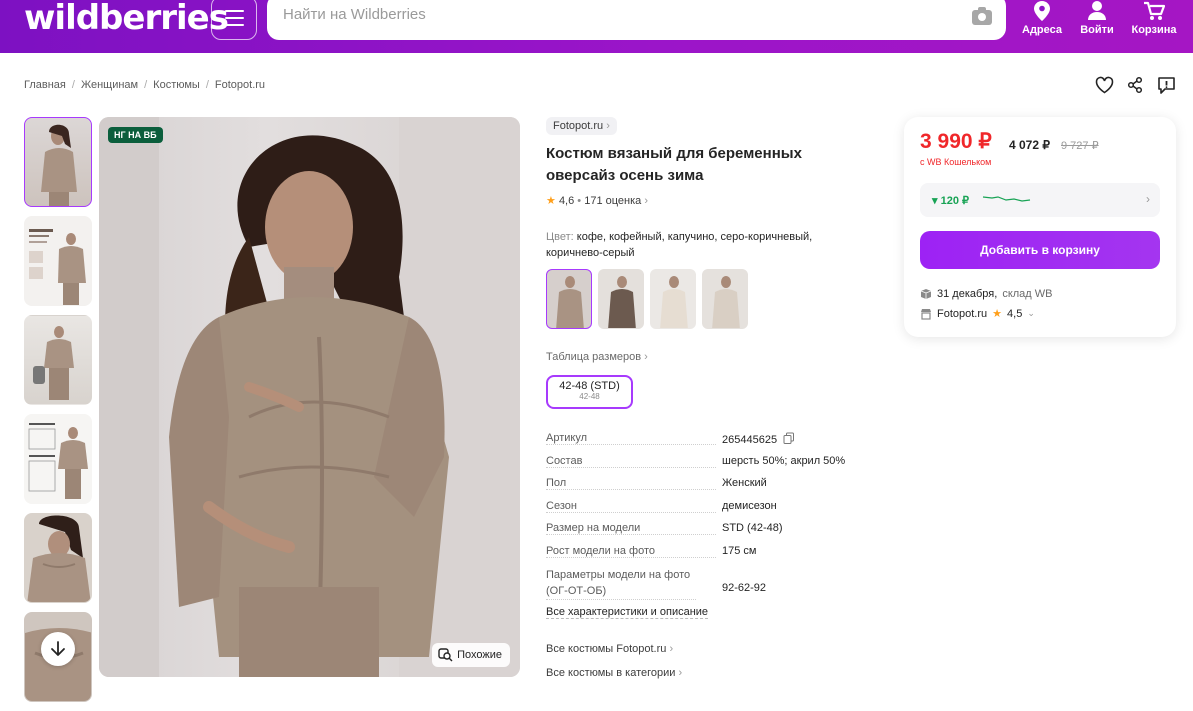 This screenshot has height=711, width=1193. I want to click on promo-badge: НГ НА ВБ, so click(135, 135).